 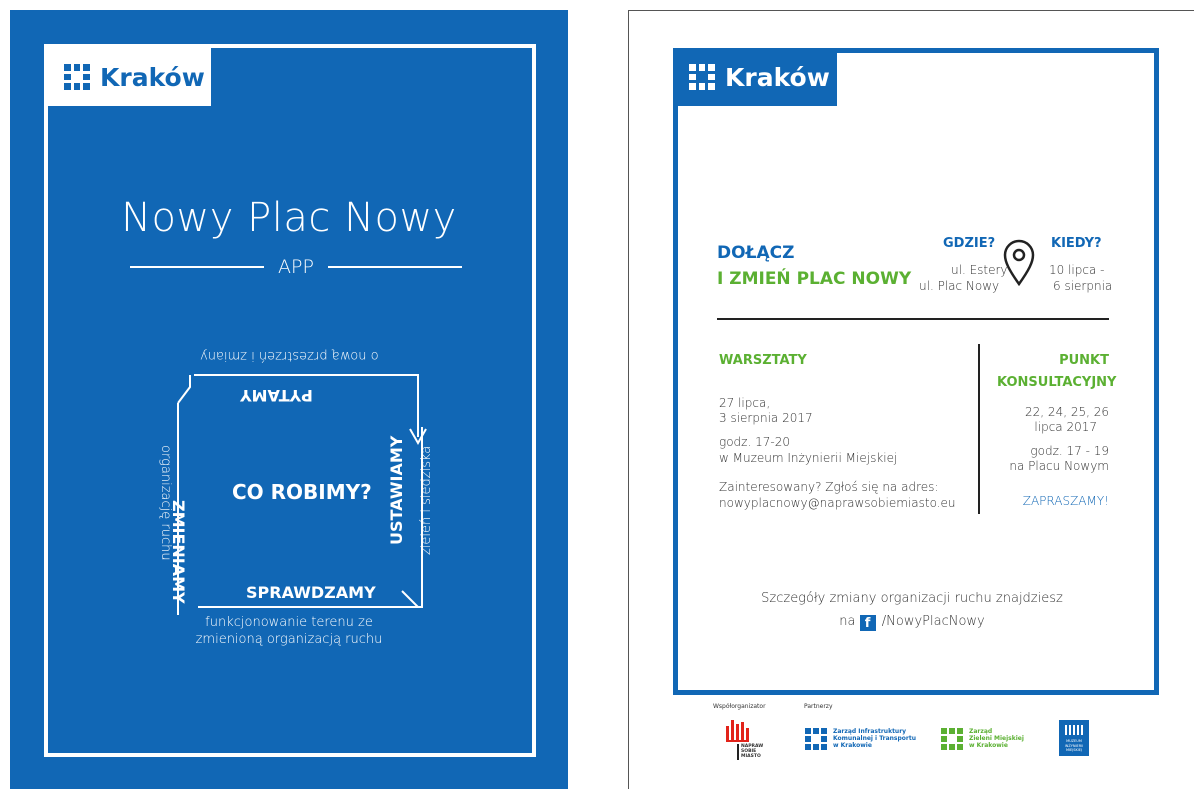 I want to click on facebook-link: na f /NowyPlacNowy, so click(x=911, y=622).